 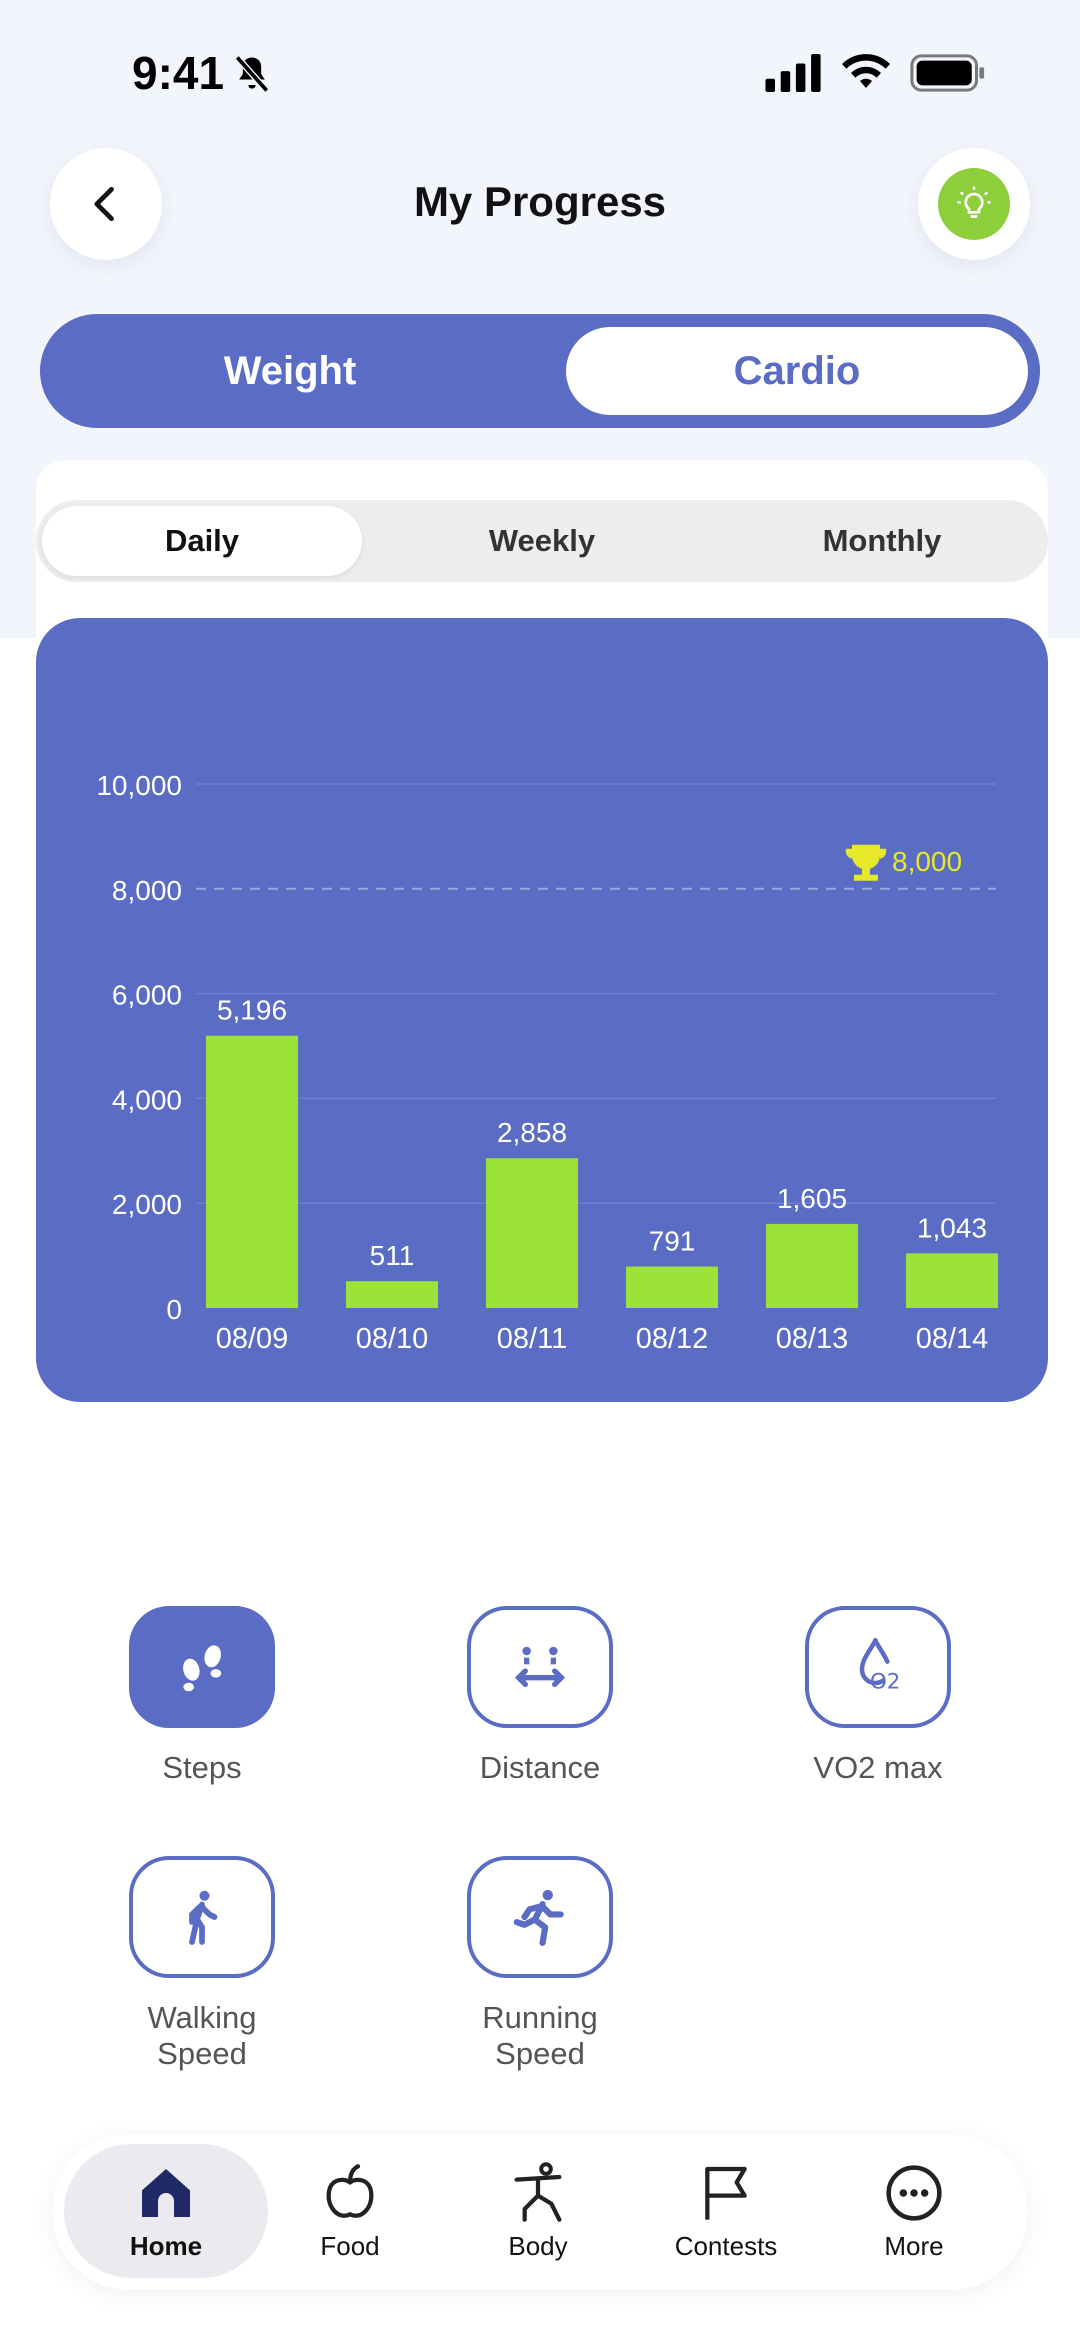 What do you see at coordinates (797, 371) in the screenshot?
I see `tab-cardio: Cardio` at bounding box center [797, 371].